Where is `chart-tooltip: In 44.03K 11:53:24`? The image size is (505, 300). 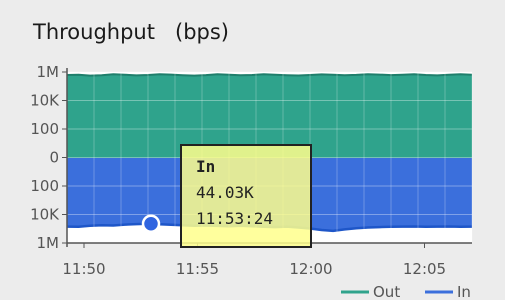 chart-tooltip: In 44.03K 11:53:24 is located at coordinates (246, 196).